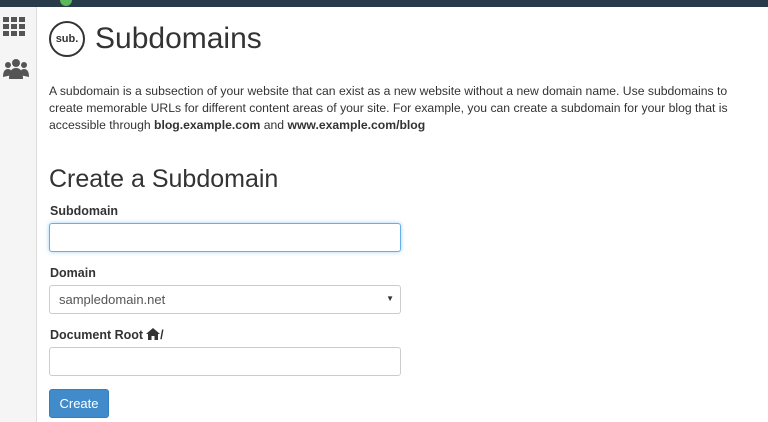 This screenshot has height=422, width=768. Describe the element at coordinates (73, 273) in the screenshot. I see `domain-label: Domain` at that location.